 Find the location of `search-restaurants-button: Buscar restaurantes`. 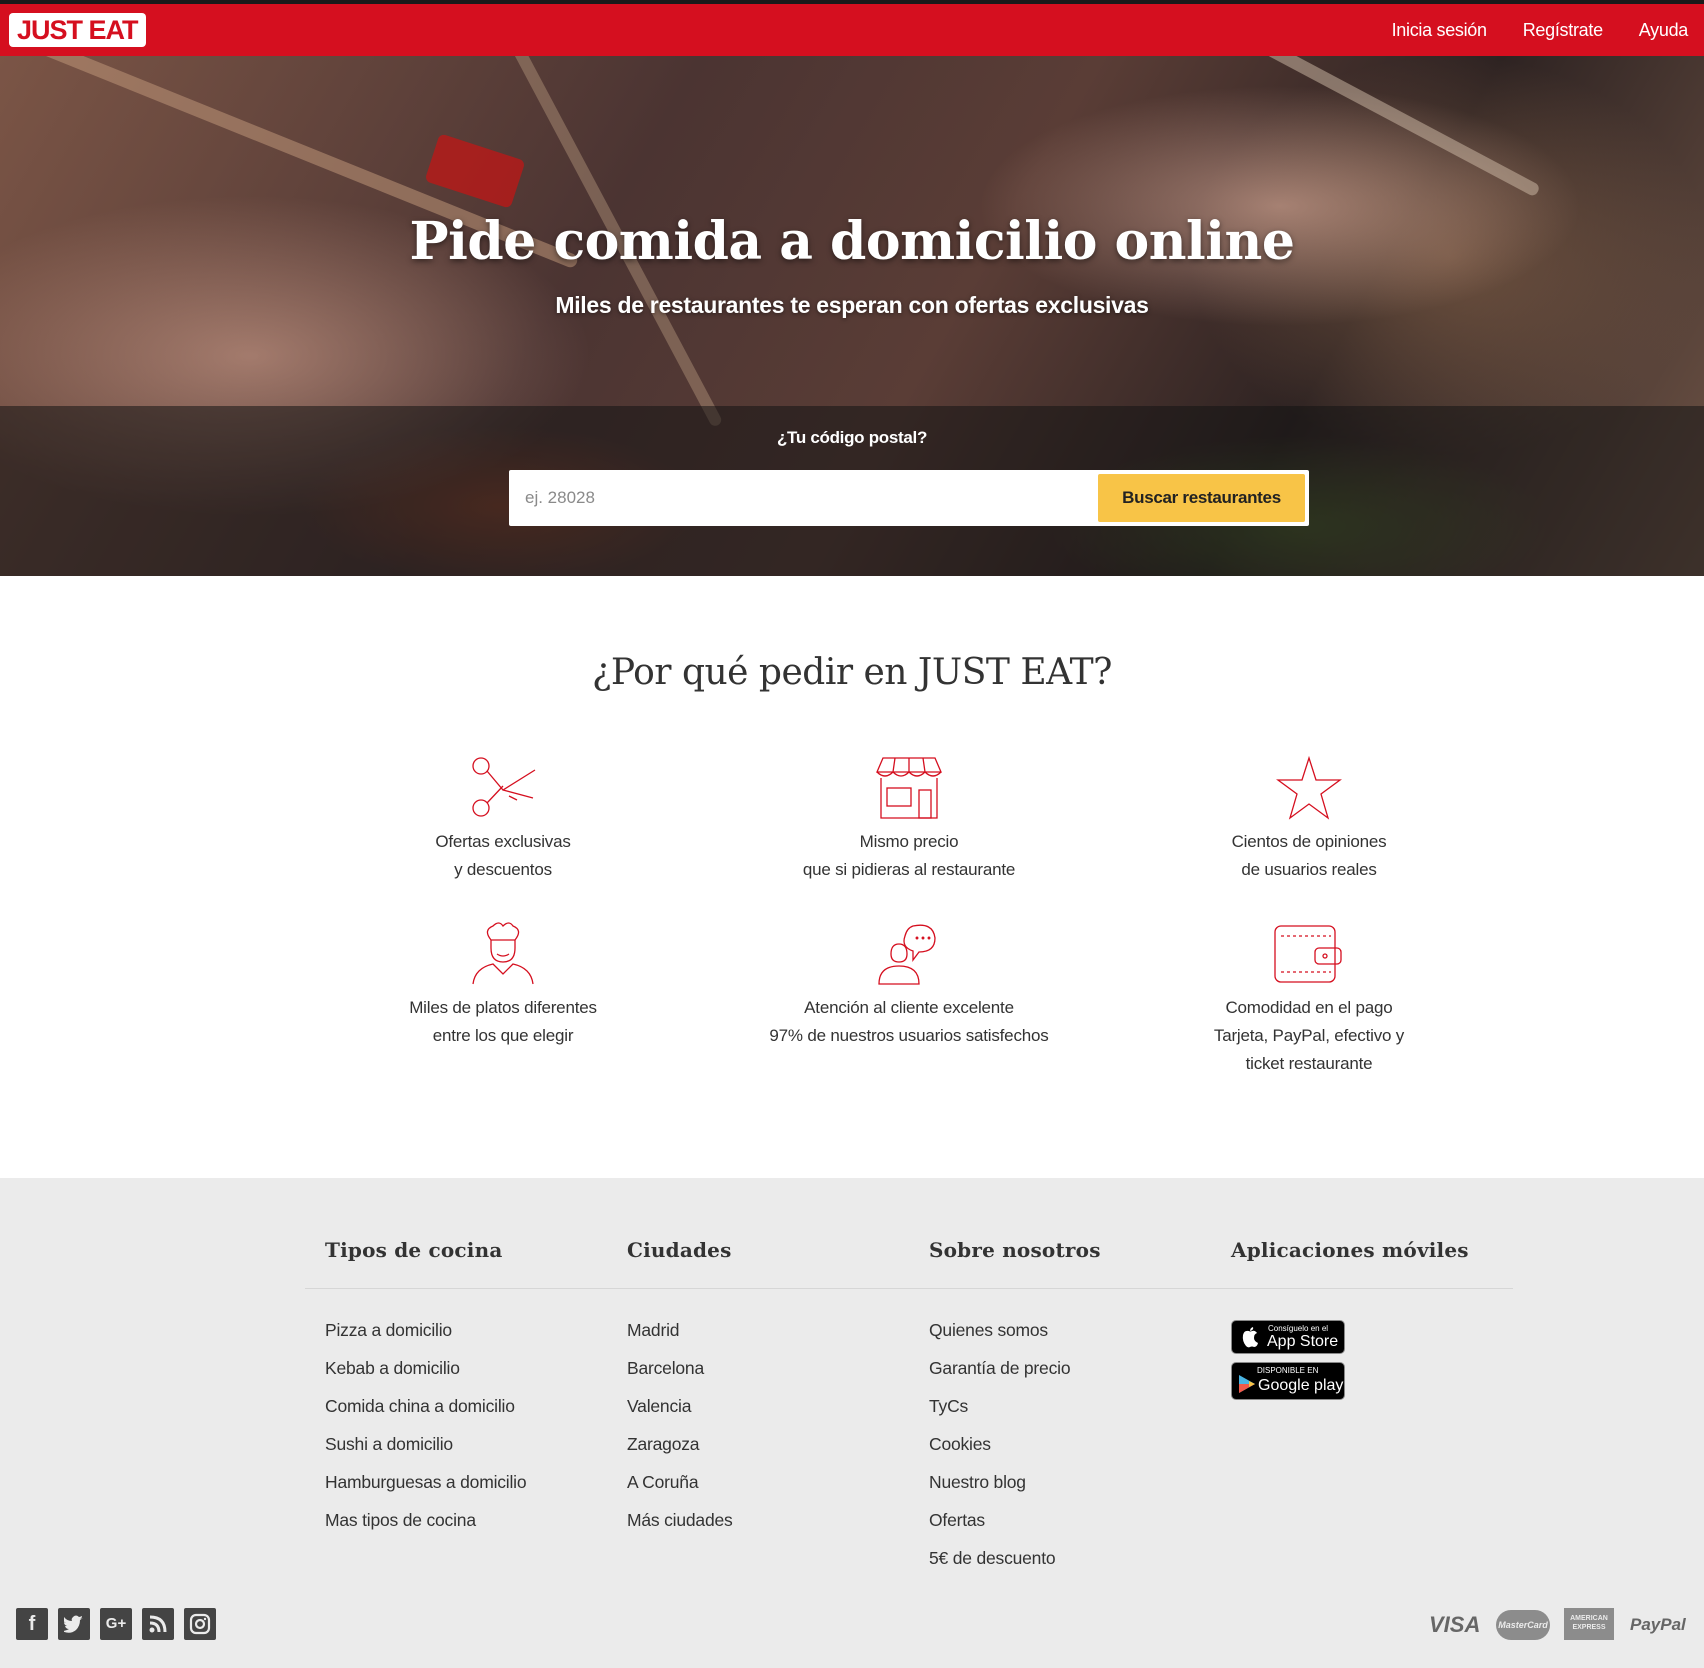

search-restaurants-button: Buscar restaurantes is located at coordinates (1201, 498).